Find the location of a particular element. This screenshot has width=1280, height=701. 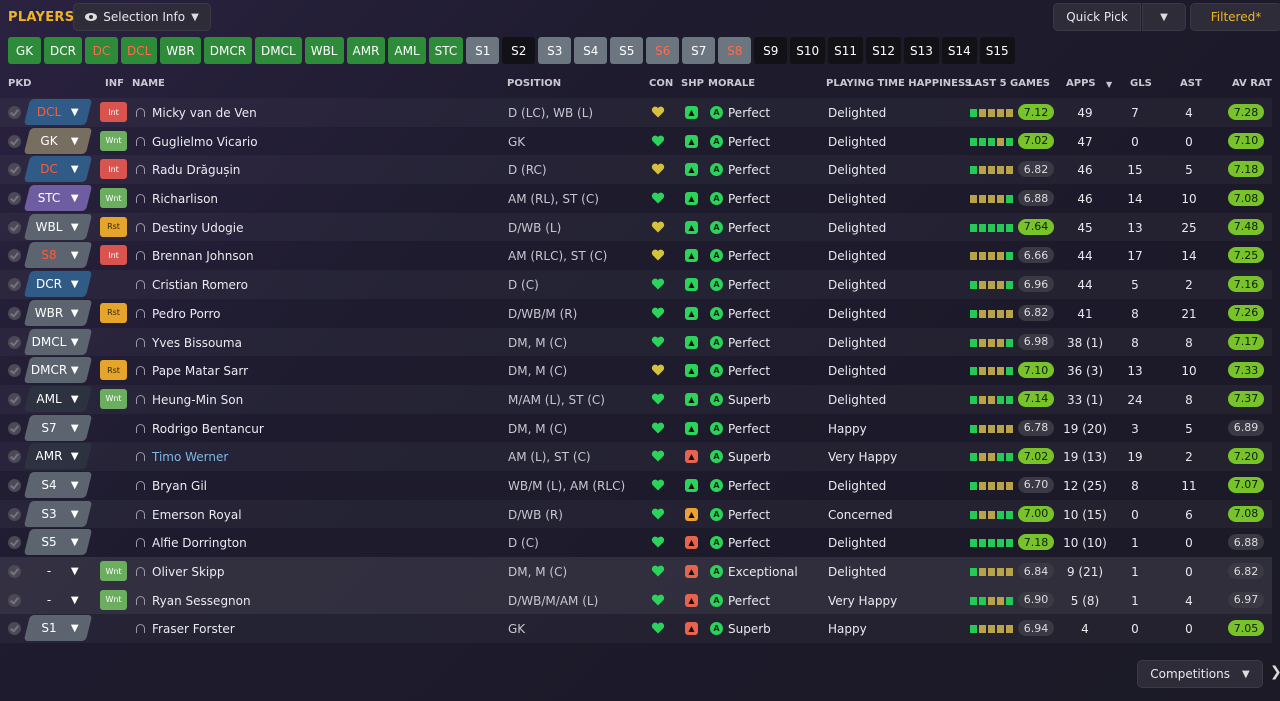

col-position: POSITION is located at coordinates (534, 83).